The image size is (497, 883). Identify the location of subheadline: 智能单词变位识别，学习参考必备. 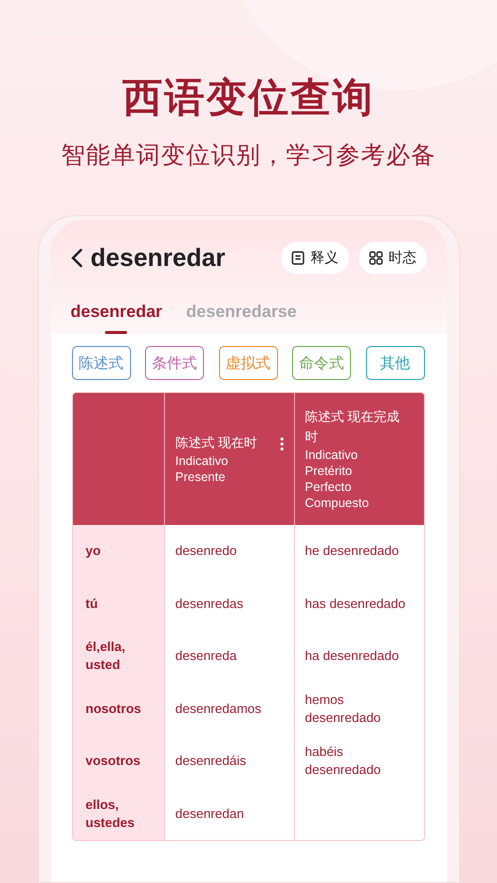
(248, 156).